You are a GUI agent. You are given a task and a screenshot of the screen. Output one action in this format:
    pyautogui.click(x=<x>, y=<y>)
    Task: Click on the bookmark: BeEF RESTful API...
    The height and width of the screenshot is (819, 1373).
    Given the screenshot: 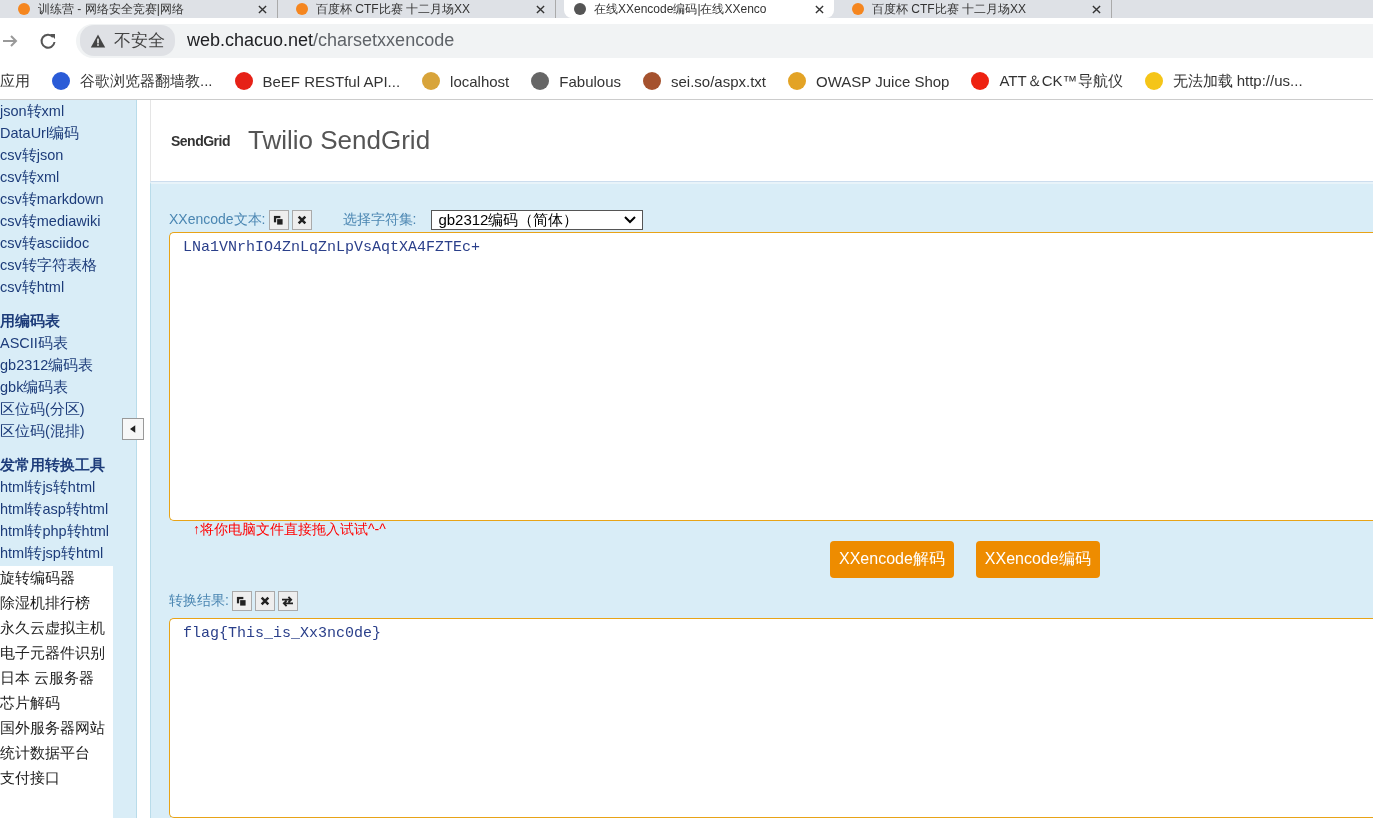 What is the action you would take?
    pyautogui.click(x=317, y=81)
    